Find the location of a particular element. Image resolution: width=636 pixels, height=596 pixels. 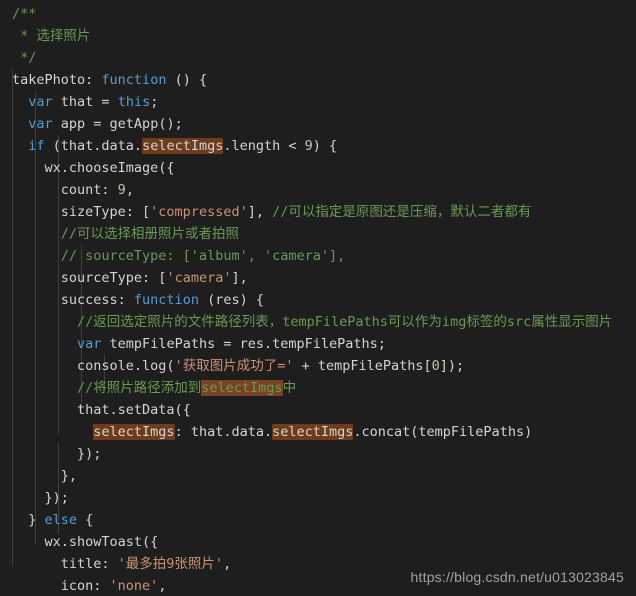

code-line: * 选择照片 is located at coordinates (318, 36).